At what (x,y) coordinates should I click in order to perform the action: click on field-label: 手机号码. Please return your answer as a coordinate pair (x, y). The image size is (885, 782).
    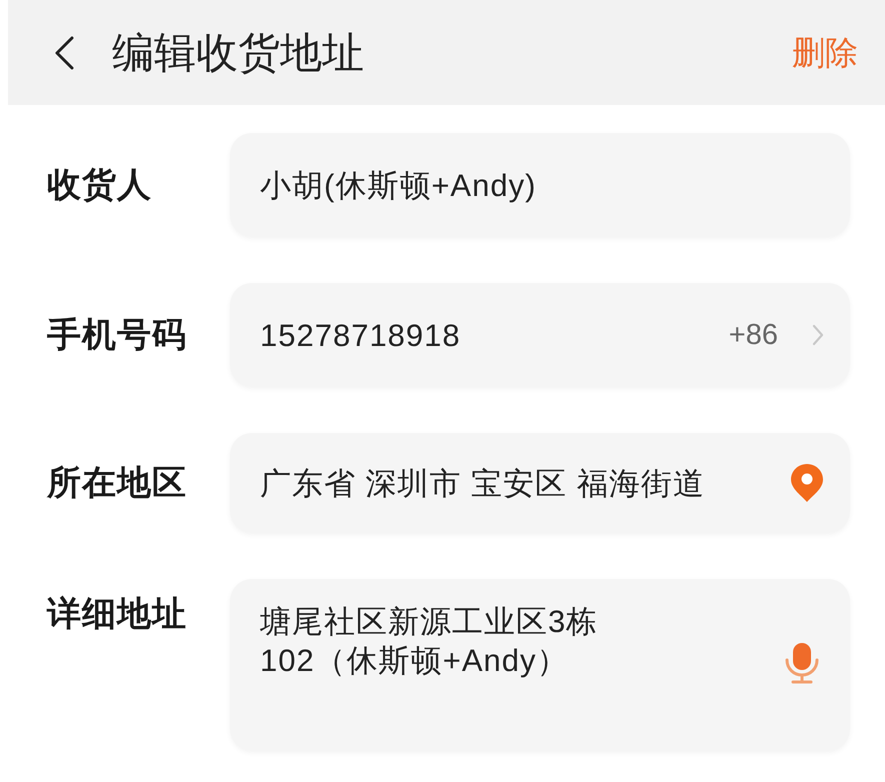
    Looking at the image, I should click on (117, 335).